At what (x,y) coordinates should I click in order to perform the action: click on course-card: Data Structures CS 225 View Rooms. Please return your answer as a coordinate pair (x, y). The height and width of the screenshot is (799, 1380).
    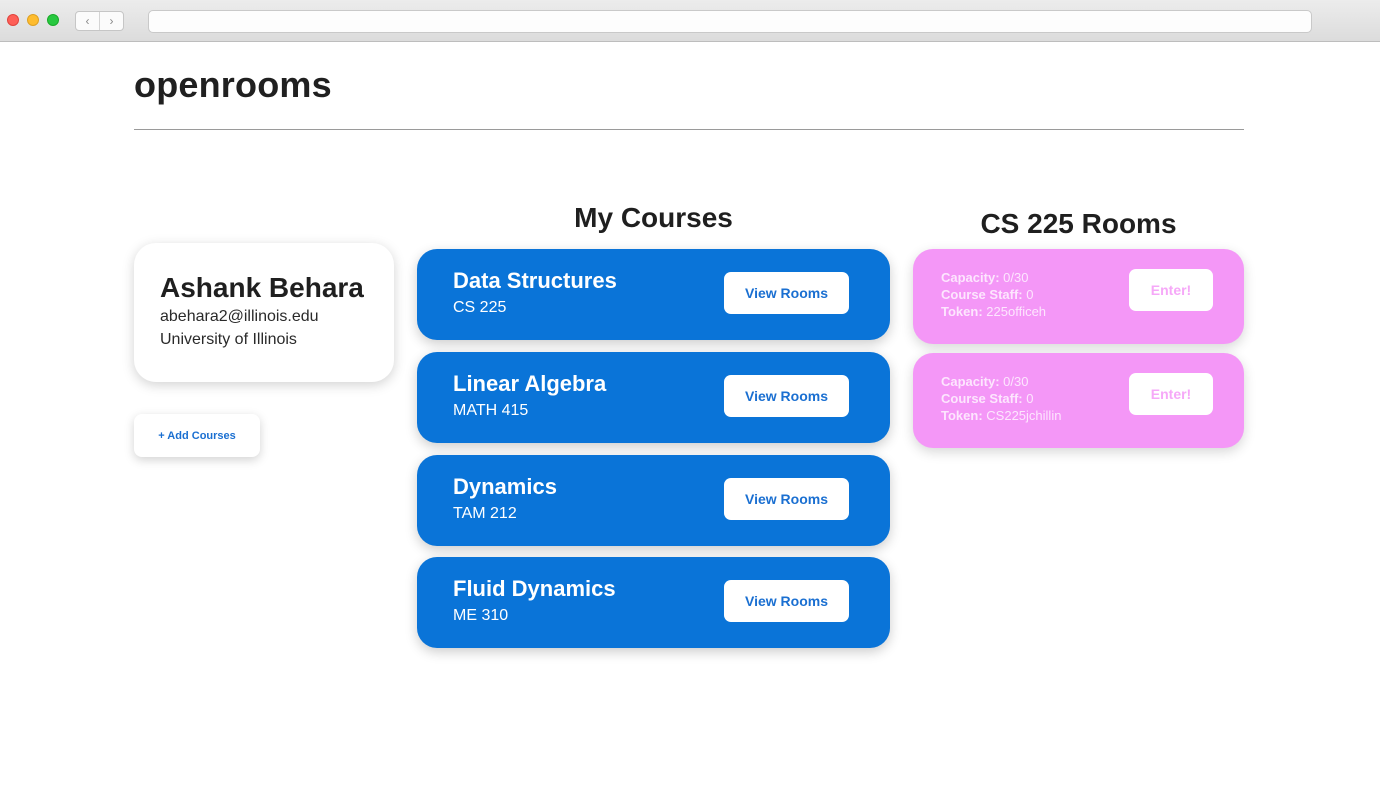
    Looking at the image, I should click on (653, 294).